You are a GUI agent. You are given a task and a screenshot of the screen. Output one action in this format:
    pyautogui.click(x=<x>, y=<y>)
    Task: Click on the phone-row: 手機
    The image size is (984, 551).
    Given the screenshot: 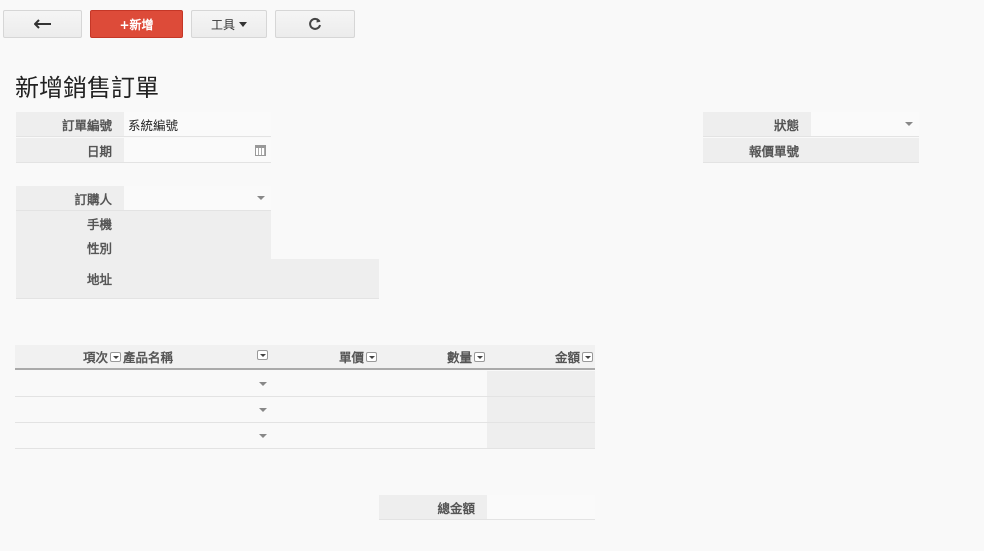 What is the action you would take?
    pyautogui.click(x=143, y=223)
    